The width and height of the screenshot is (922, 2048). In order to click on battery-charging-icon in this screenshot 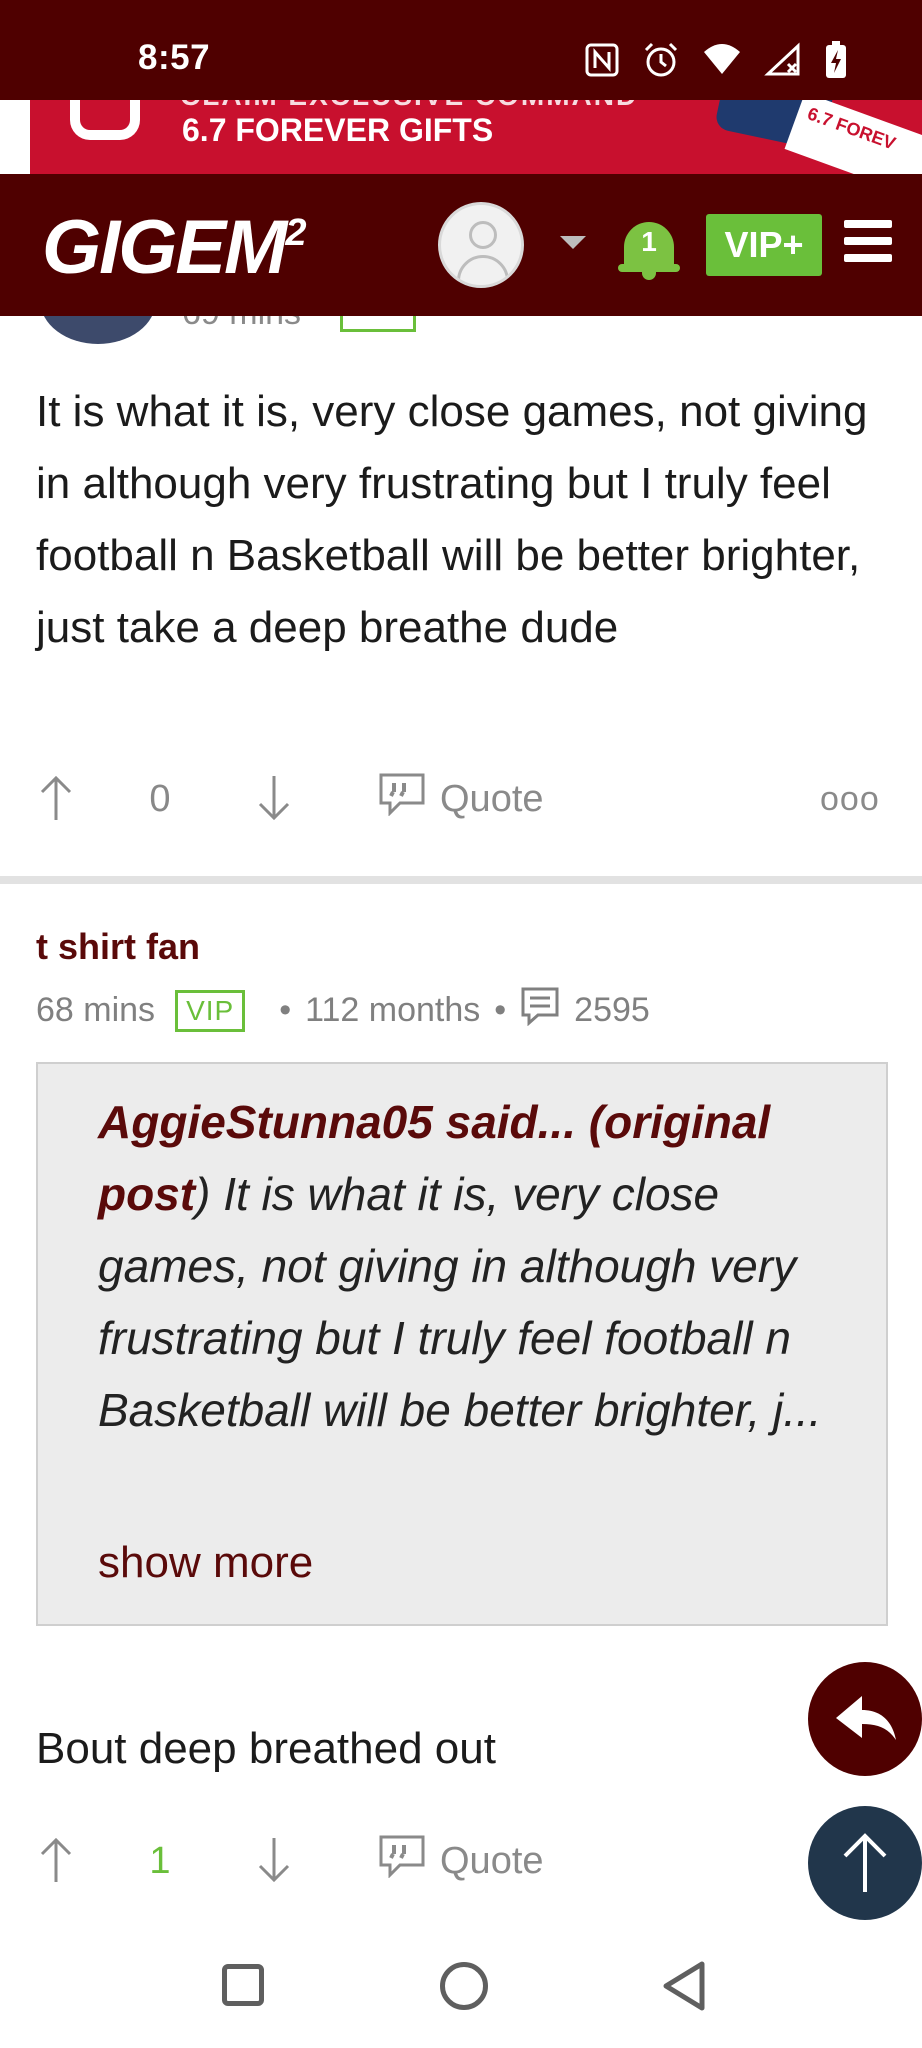, I will do `click(836, 62)`.